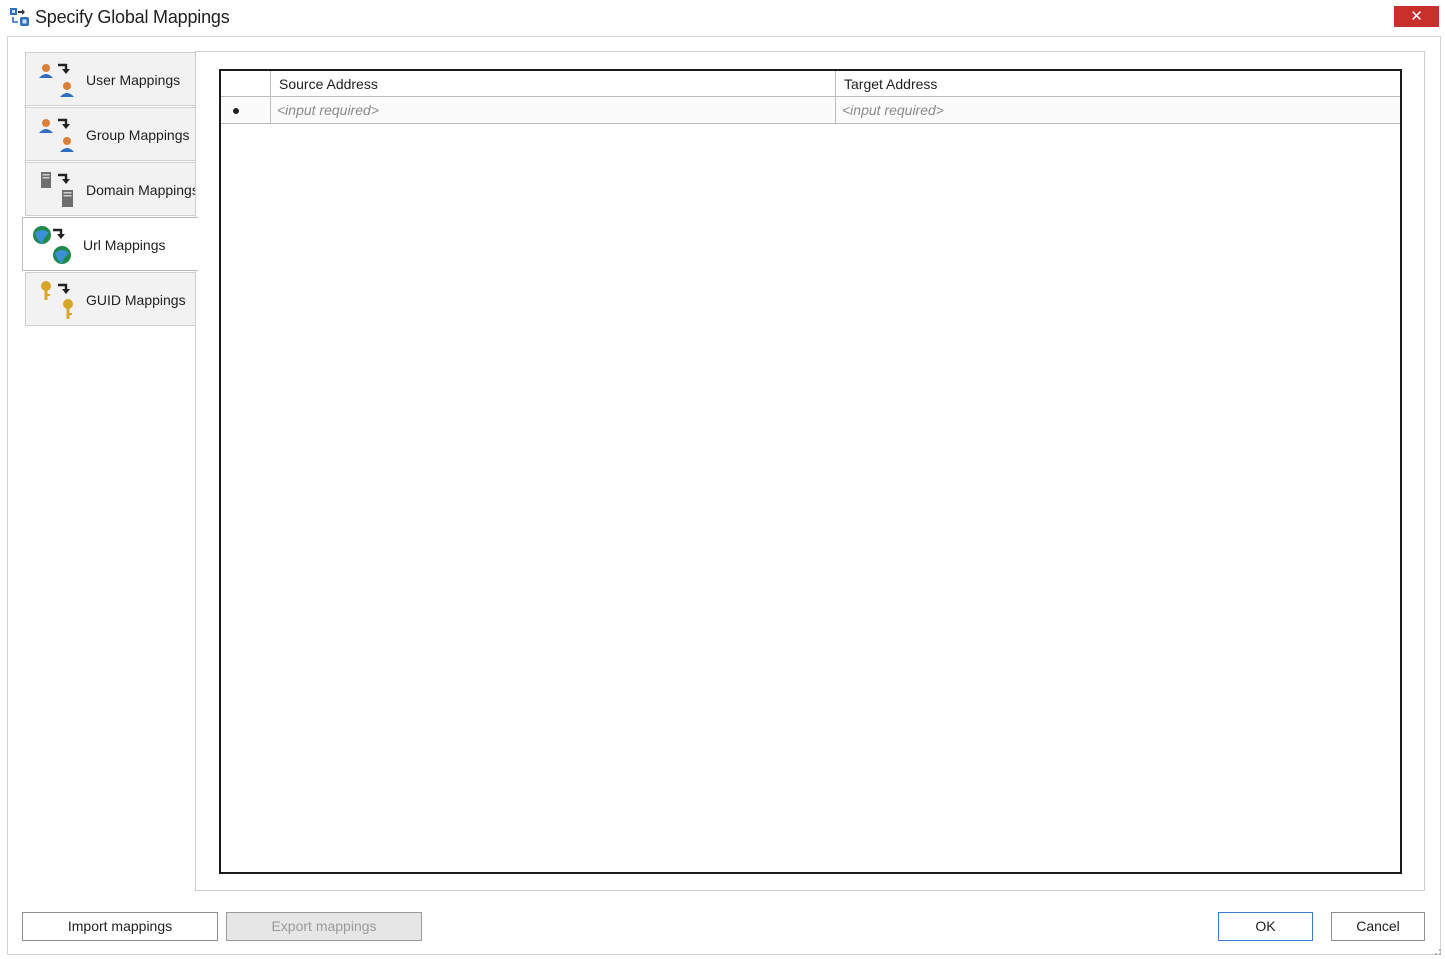  I want to click on column-header-label: Target Address, so click(891, 84).